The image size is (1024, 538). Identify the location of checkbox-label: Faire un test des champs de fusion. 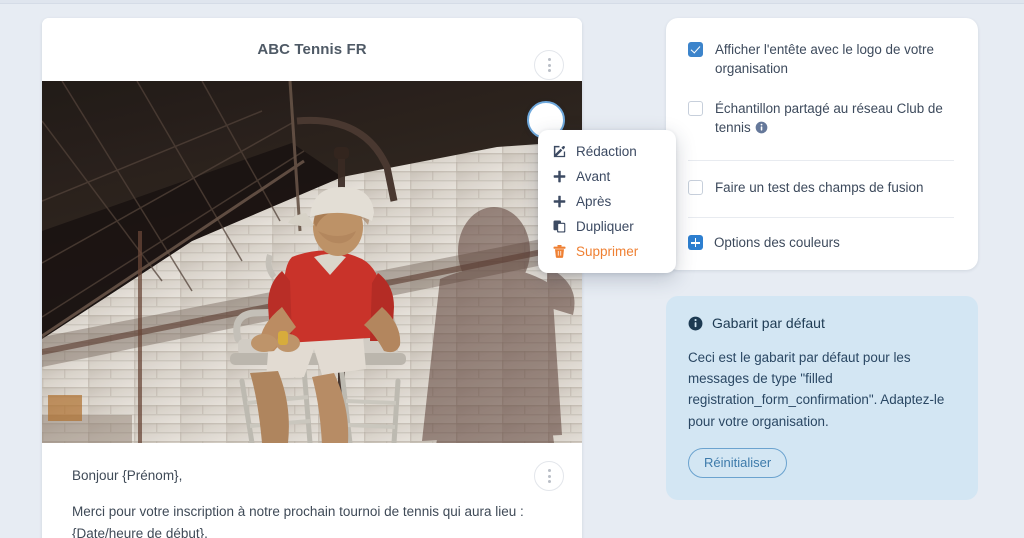
(819, 187).